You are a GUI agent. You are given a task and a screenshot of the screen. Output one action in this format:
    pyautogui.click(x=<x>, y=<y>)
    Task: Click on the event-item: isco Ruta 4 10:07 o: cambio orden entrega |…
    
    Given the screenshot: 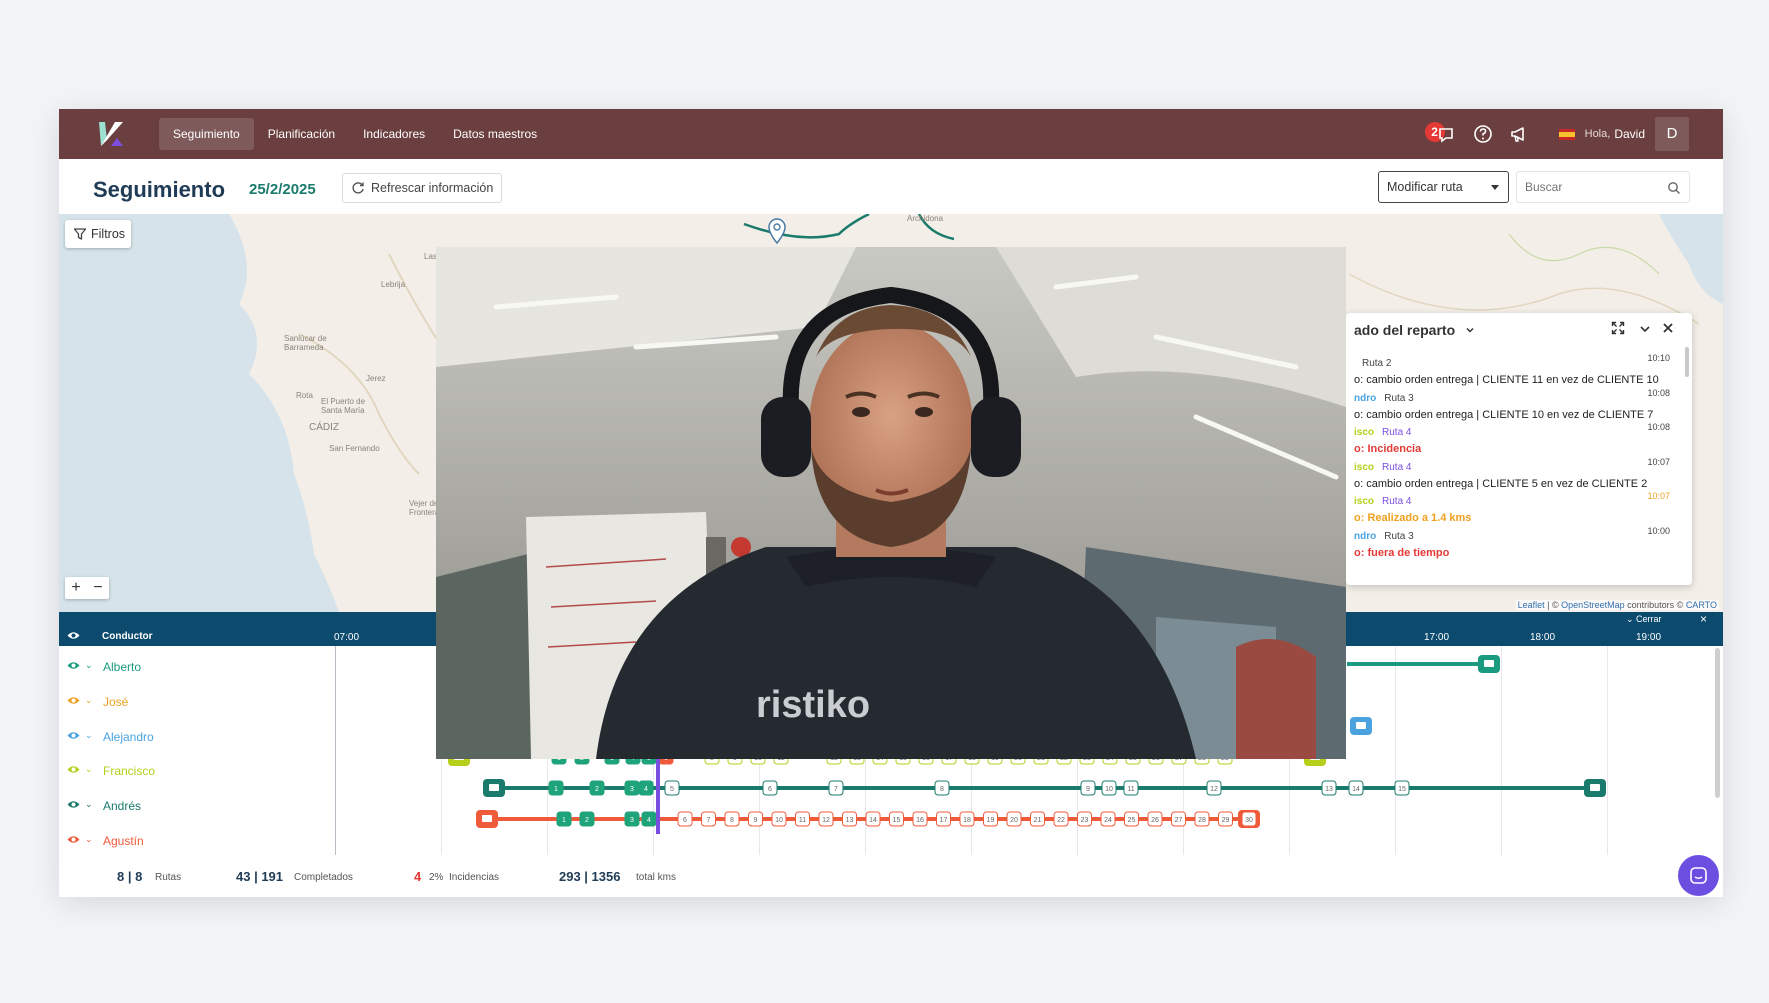 What is the action you would take?
    pyautogui.click(x=1514, y=474)
    